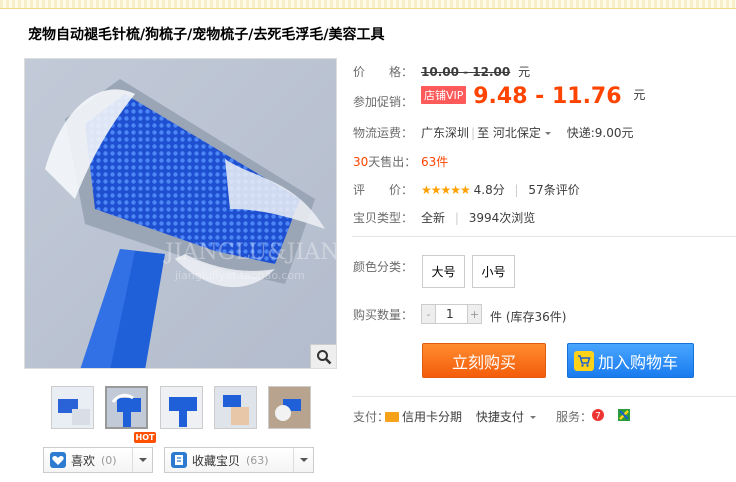 The height and width of the screenshot is (482, 736). What do you see at coordinates (368, 8) in the screenshot?
I see `top-divider` at bounding box center [368, 8].